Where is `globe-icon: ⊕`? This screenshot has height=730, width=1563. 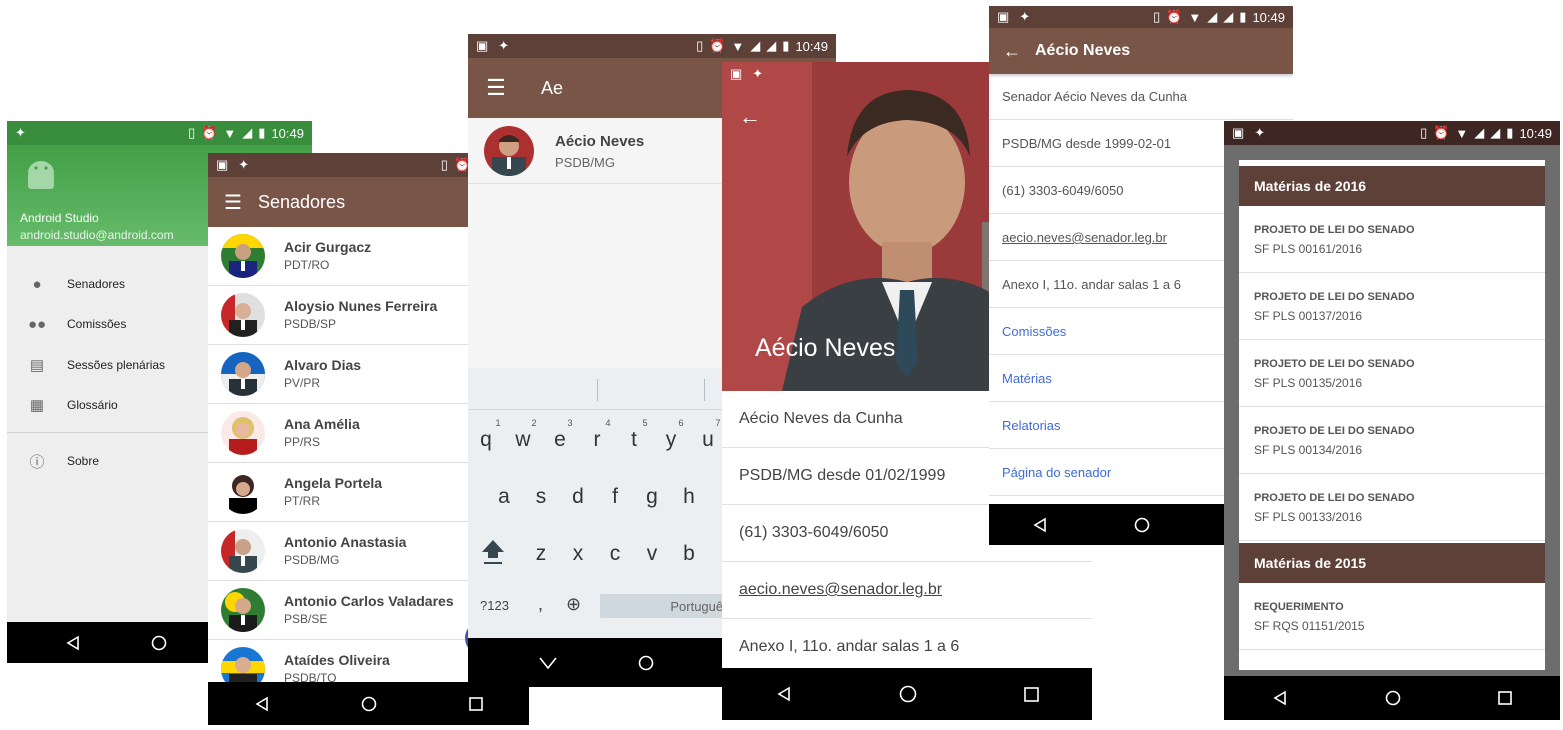 globe-icon: ⊕ is located at coordinates (573, 604).